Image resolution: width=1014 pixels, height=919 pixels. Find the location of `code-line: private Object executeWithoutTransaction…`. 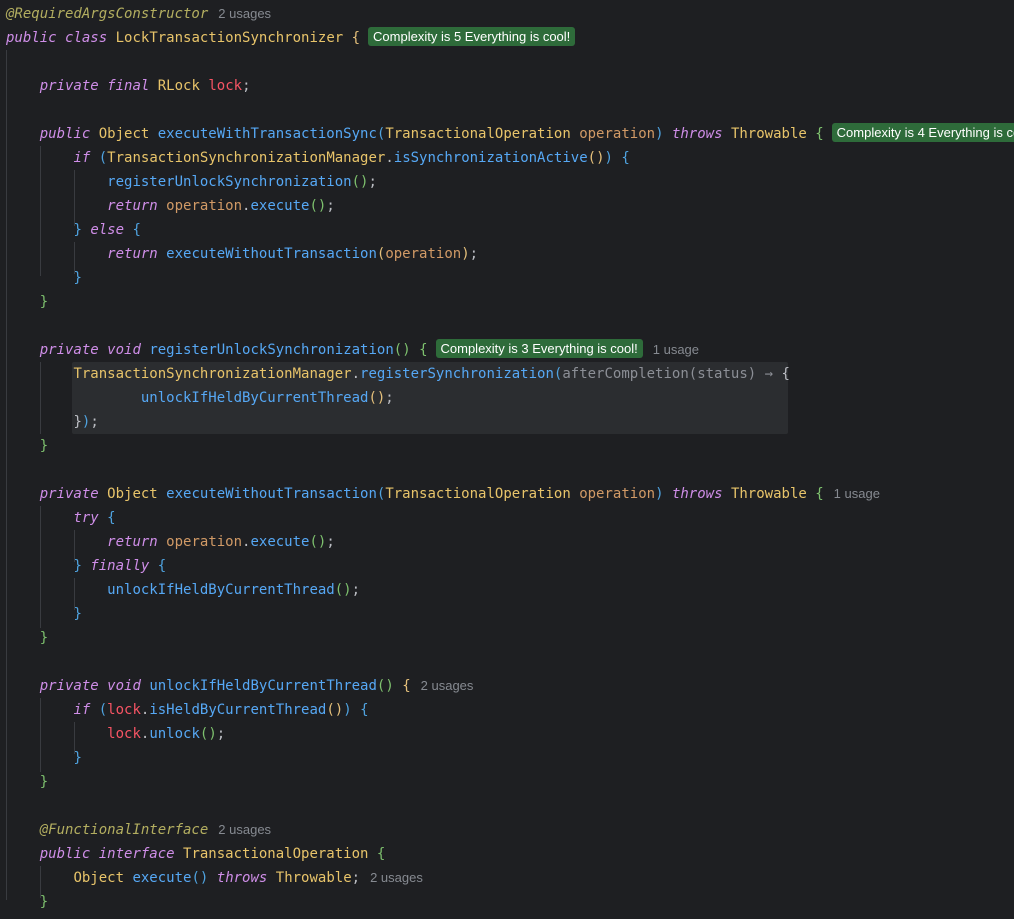

code-line: private Object executeWithoutTransaction… is located at coordinates (443, 494).